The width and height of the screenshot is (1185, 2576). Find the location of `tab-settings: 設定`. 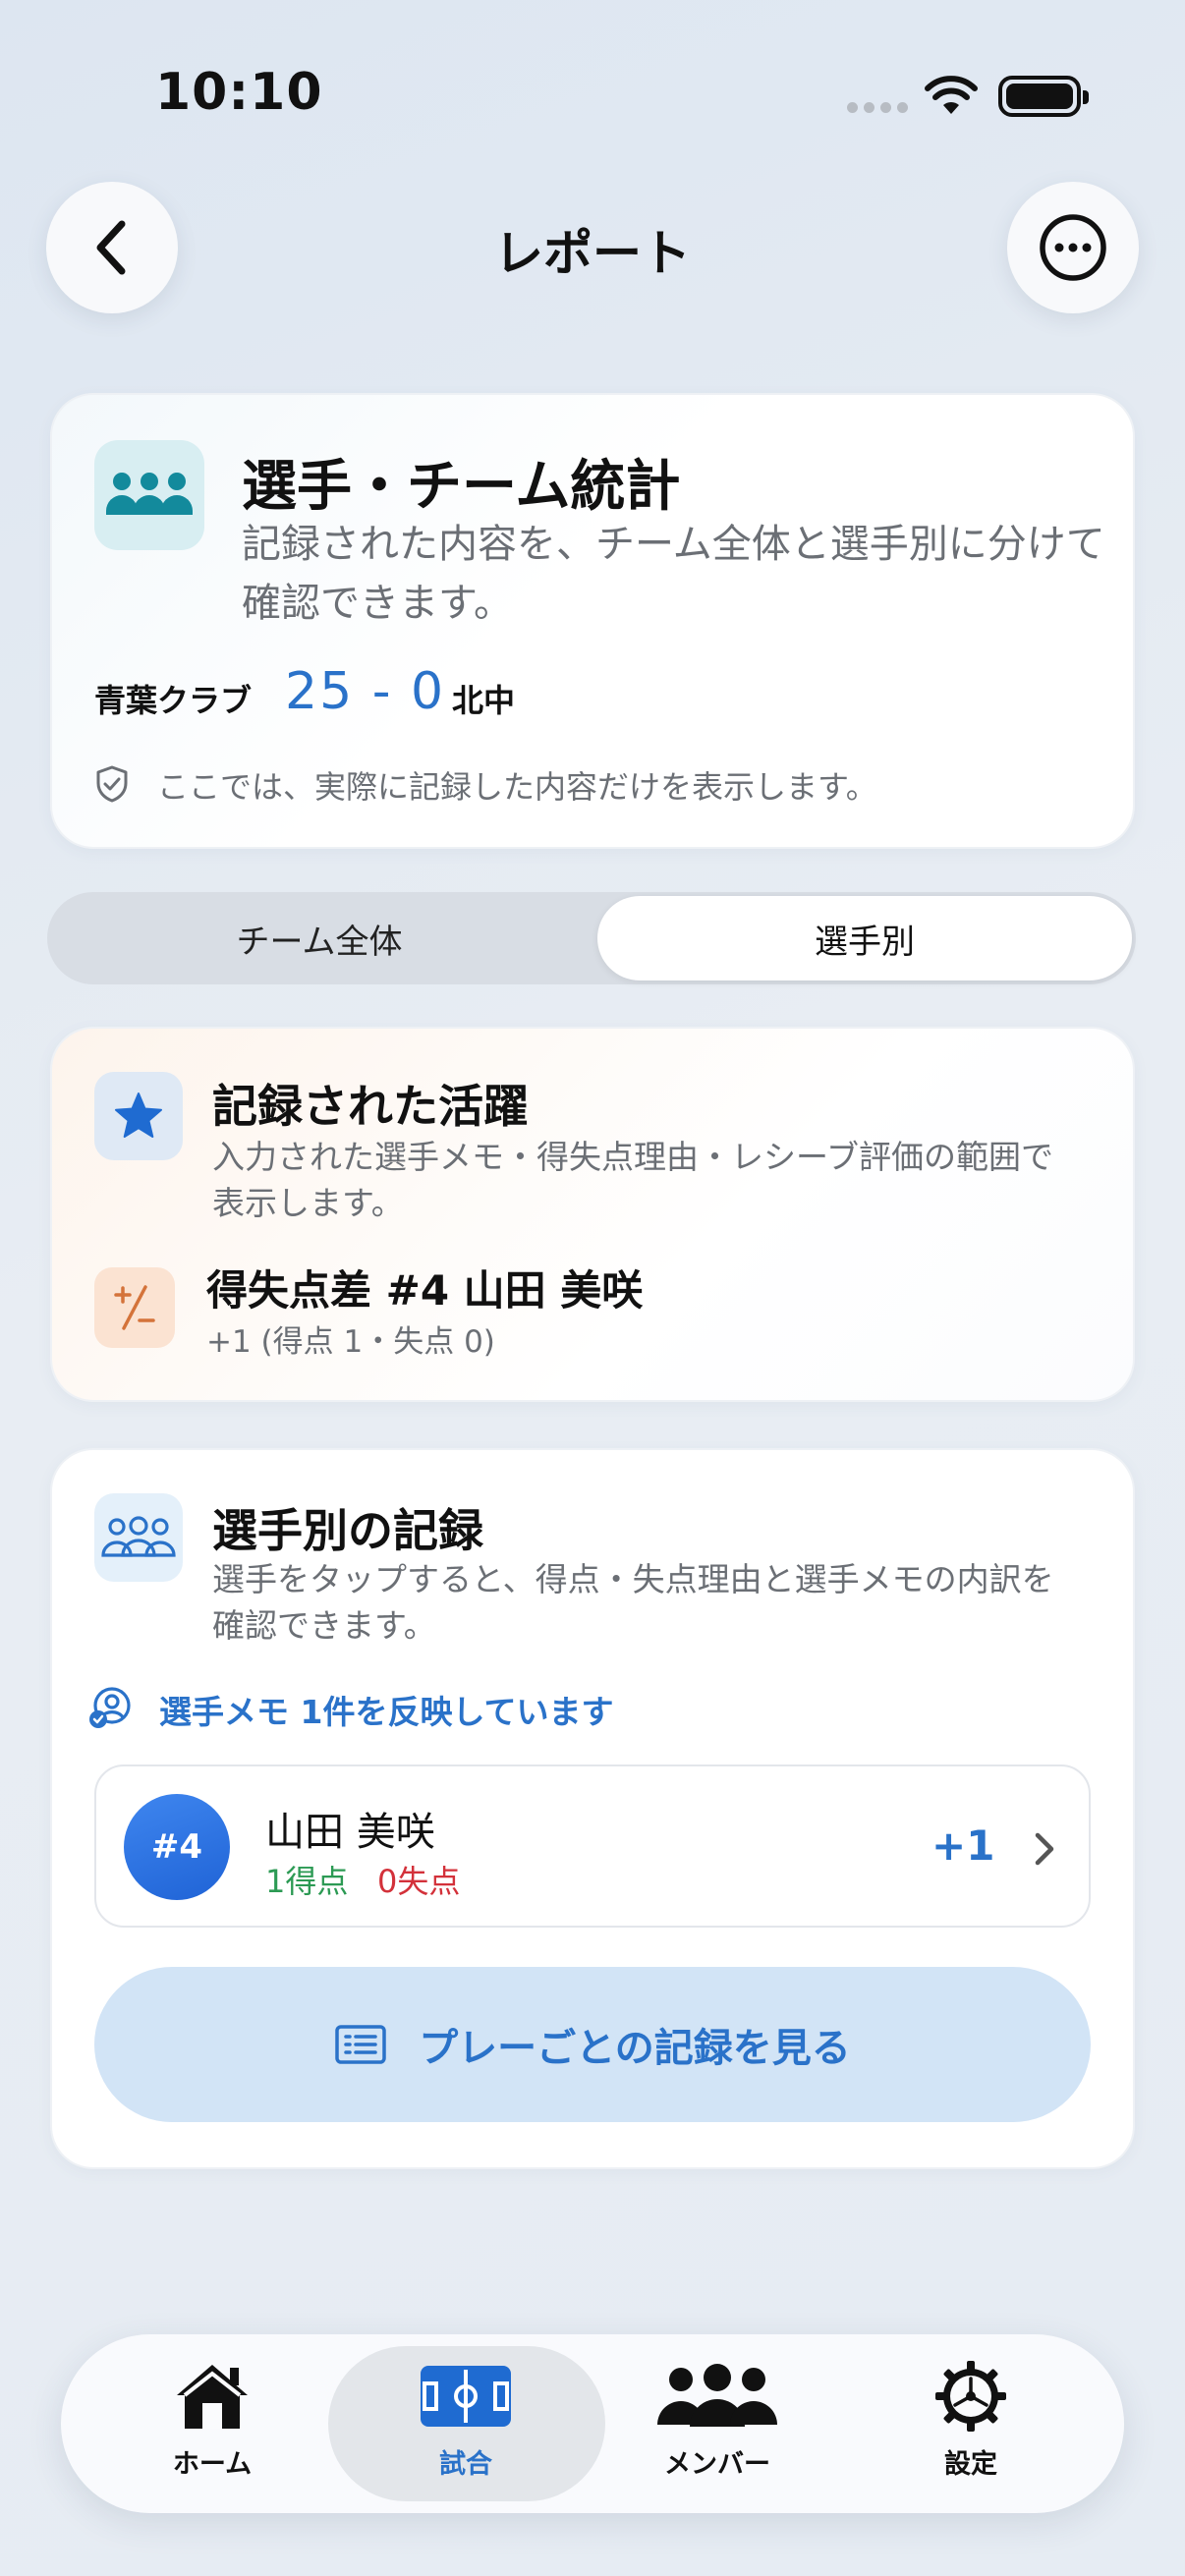

tab-settings: 設定 is located at coordinates (971, 2424).